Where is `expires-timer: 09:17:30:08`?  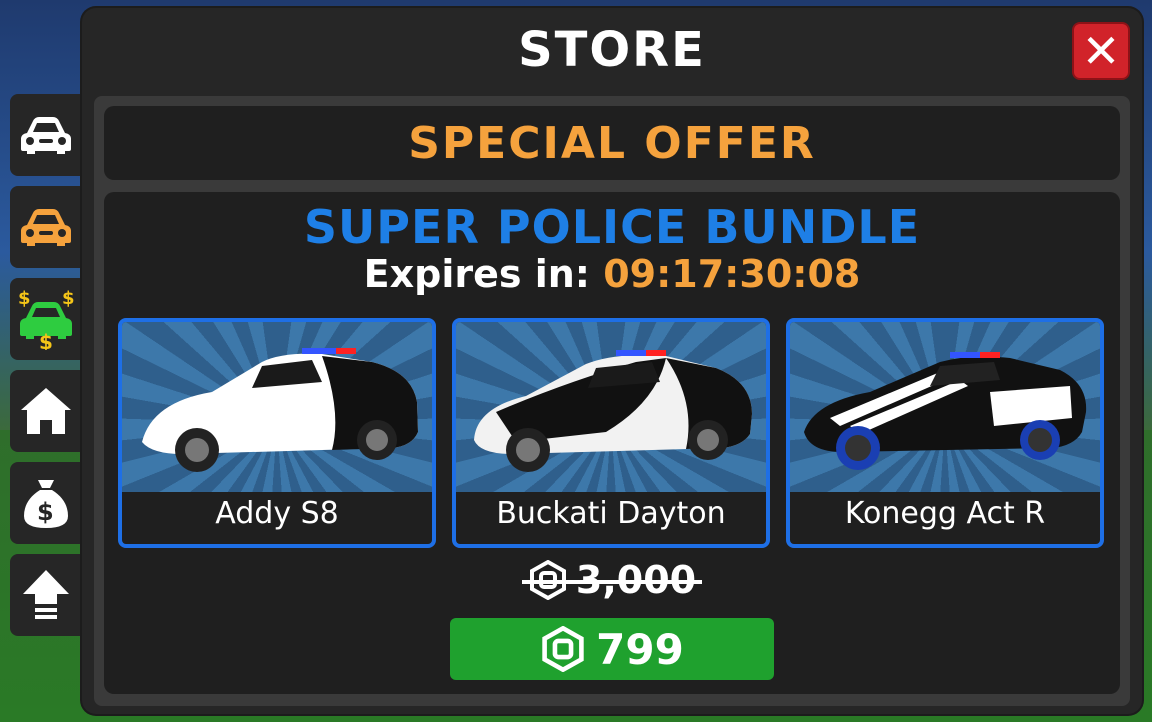
expires-timer: 09:17:30:08 is located at coordinates (732, 274).